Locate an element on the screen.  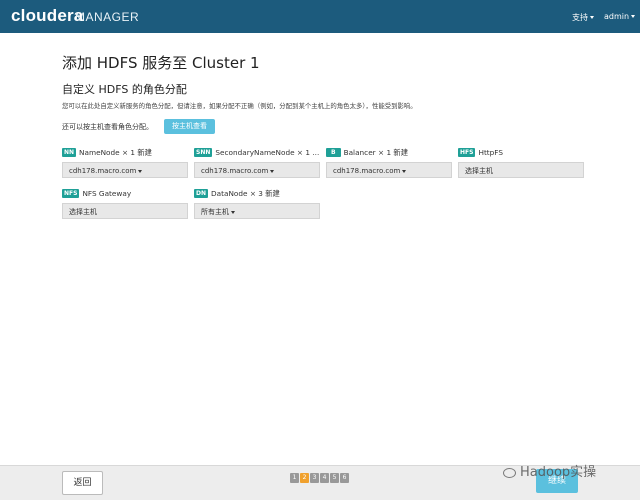
role-balancer: B Balancer × 1 新建 cdh178.macro.com is located at coordinates (389, 162).